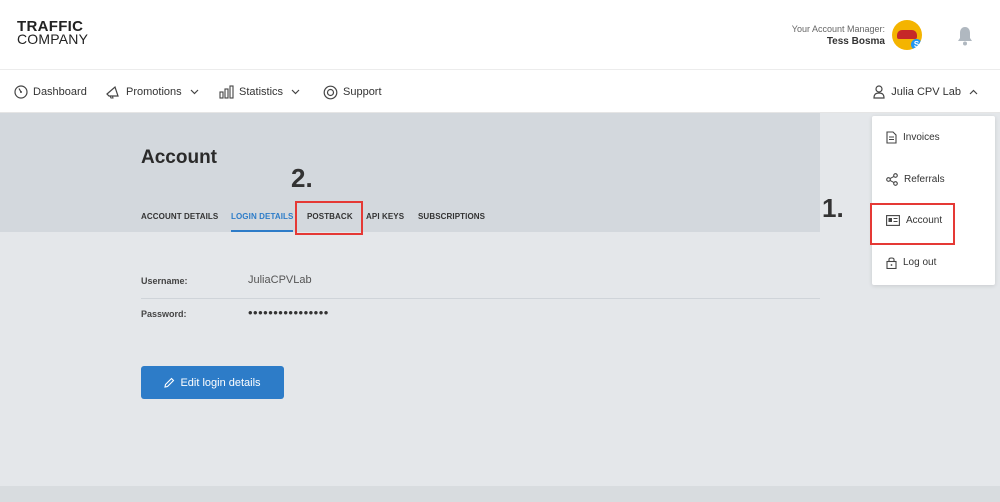 The image size is (1000, 502). I want to click on nav-label-support: Support, so click(362, 92).